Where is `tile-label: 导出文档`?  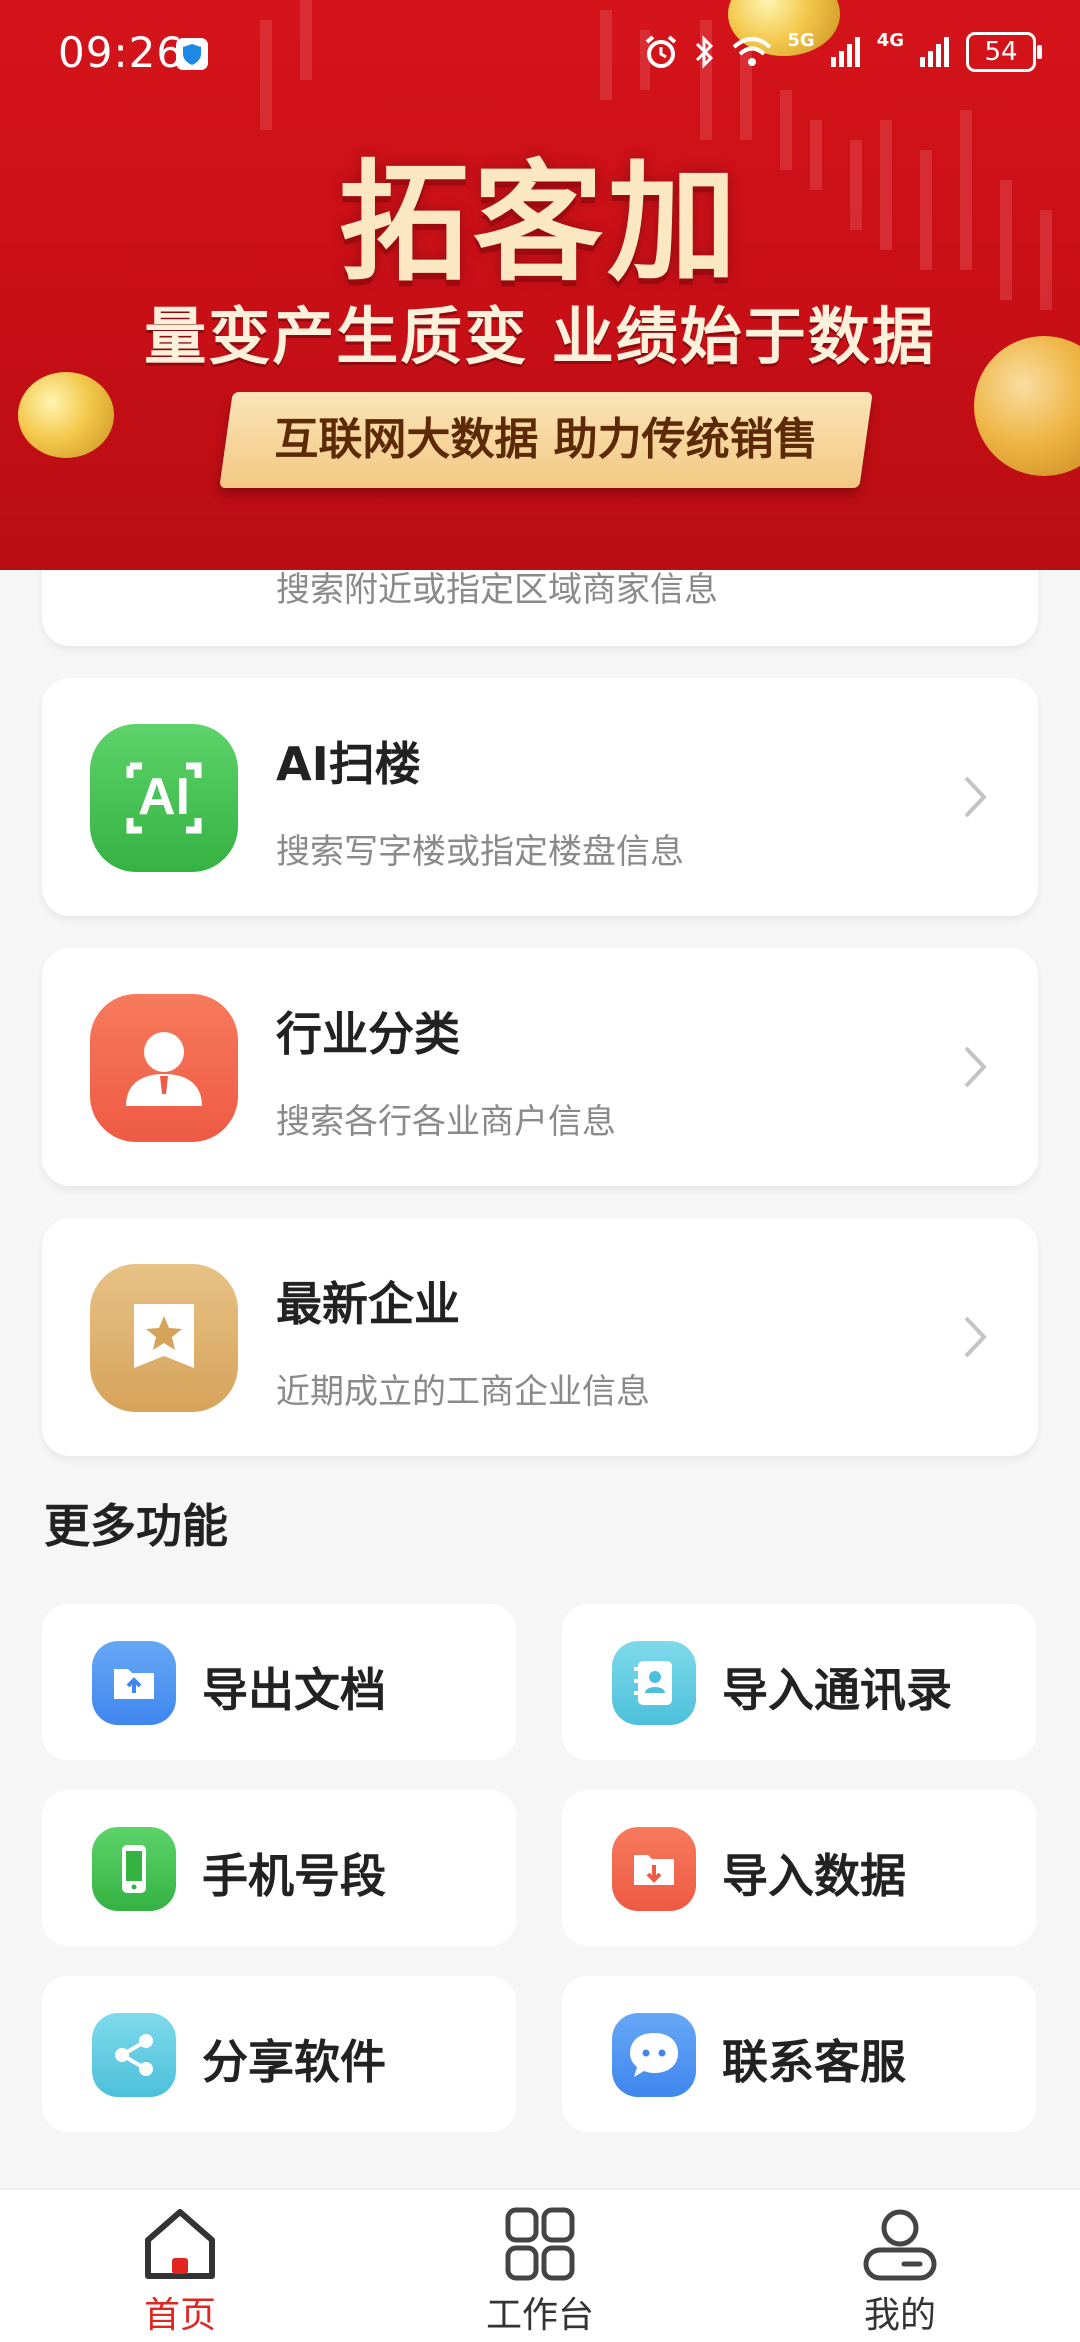 tile-label: 导出文档 is located at coordinates (294, 1690).